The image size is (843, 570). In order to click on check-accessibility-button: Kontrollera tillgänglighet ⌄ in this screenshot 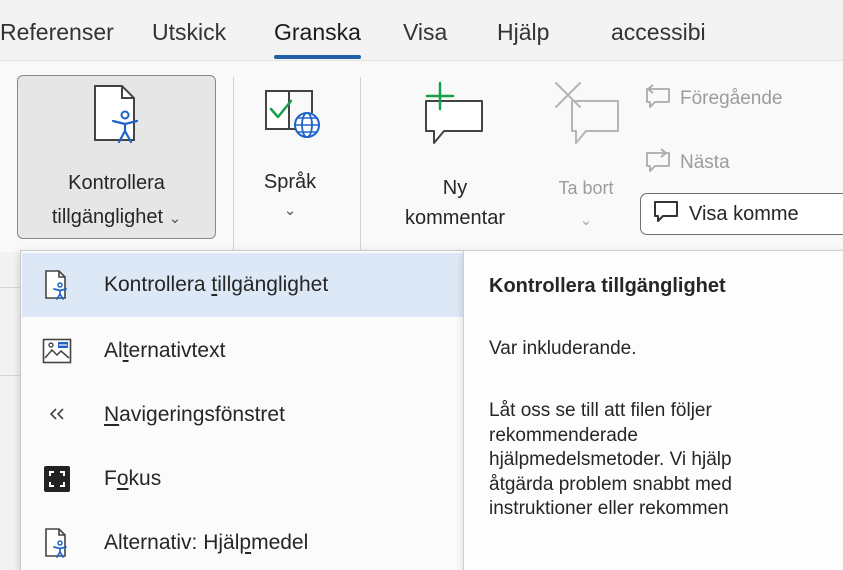, I will do `click(116, 157)`.